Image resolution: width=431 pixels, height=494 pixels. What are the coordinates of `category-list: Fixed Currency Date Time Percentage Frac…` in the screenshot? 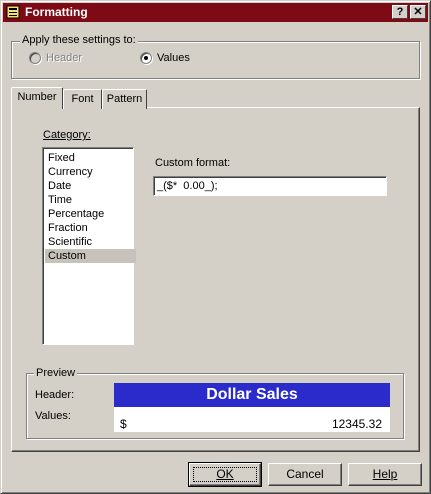 It's located at (89, 246).